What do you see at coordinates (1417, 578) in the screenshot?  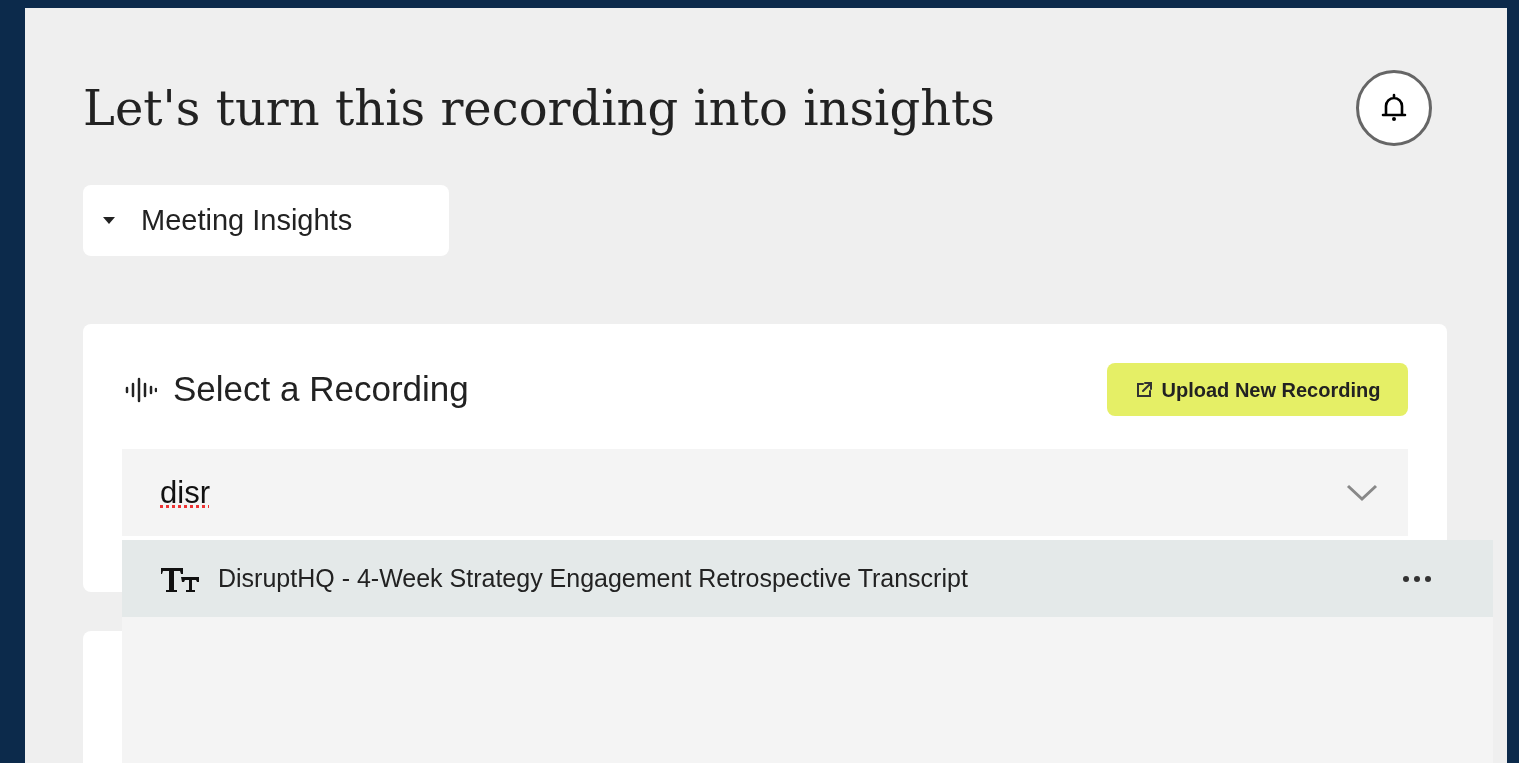 I see `more-icon` at bounding box center [1417, 578].